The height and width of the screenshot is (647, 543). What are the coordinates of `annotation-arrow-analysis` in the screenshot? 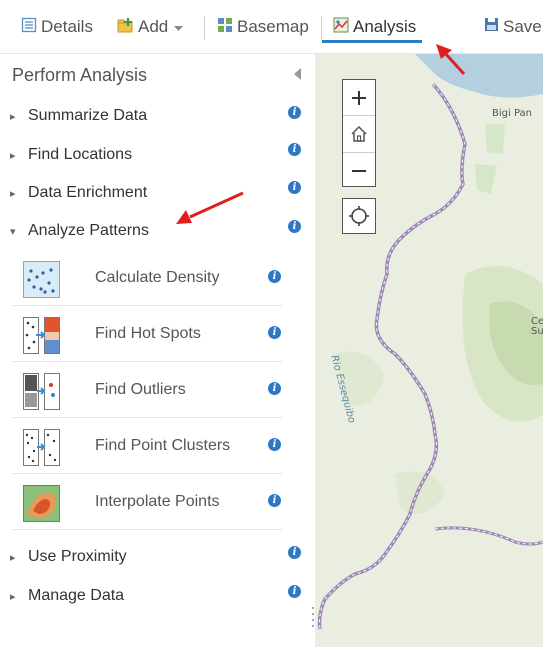 It's located at (451, 60).